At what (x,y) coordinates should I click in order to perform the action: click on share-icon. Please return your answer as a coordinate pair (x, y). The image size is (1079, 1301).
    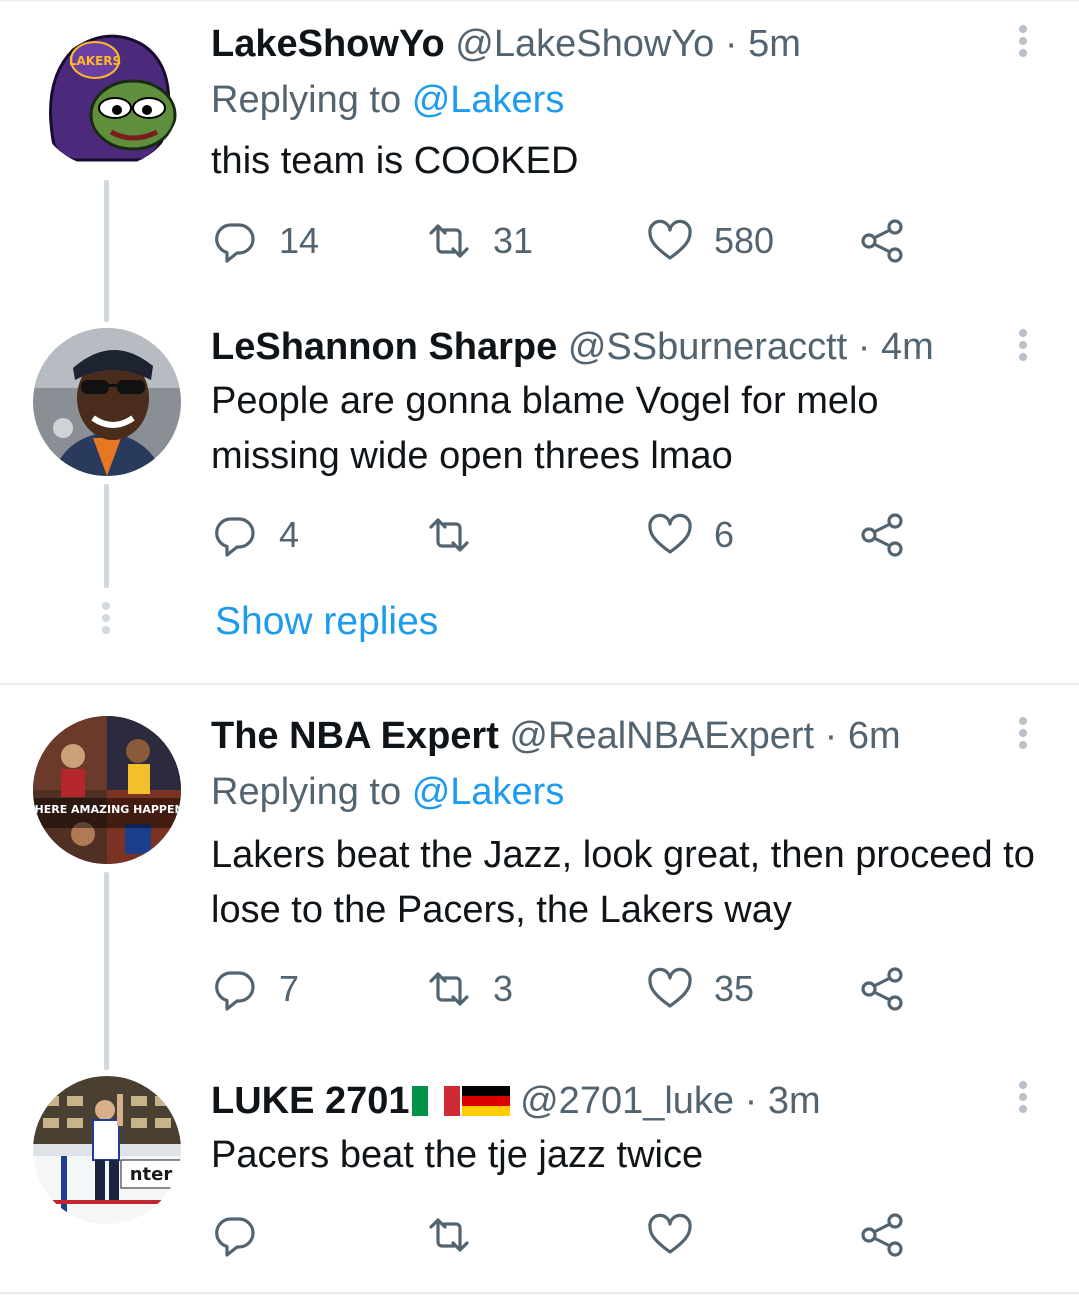
    Looking at the image, I should click on (882, 1235).